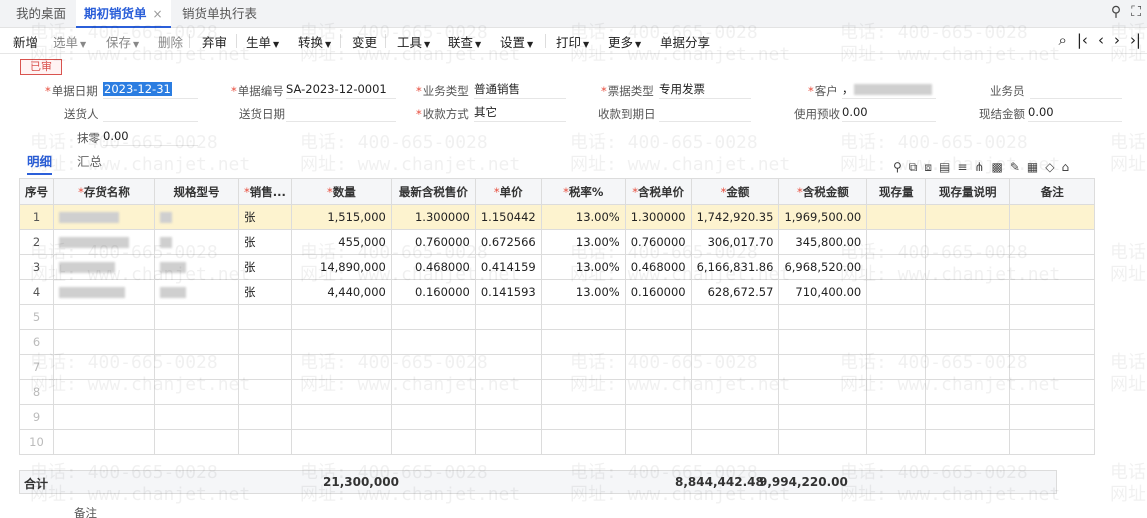 The height and width of the screenshot is (518, 1147). What do you see at coordinates (36, 342) in the screenshot?
I see `cell-idx: 6` at bounding box center [36, 342].